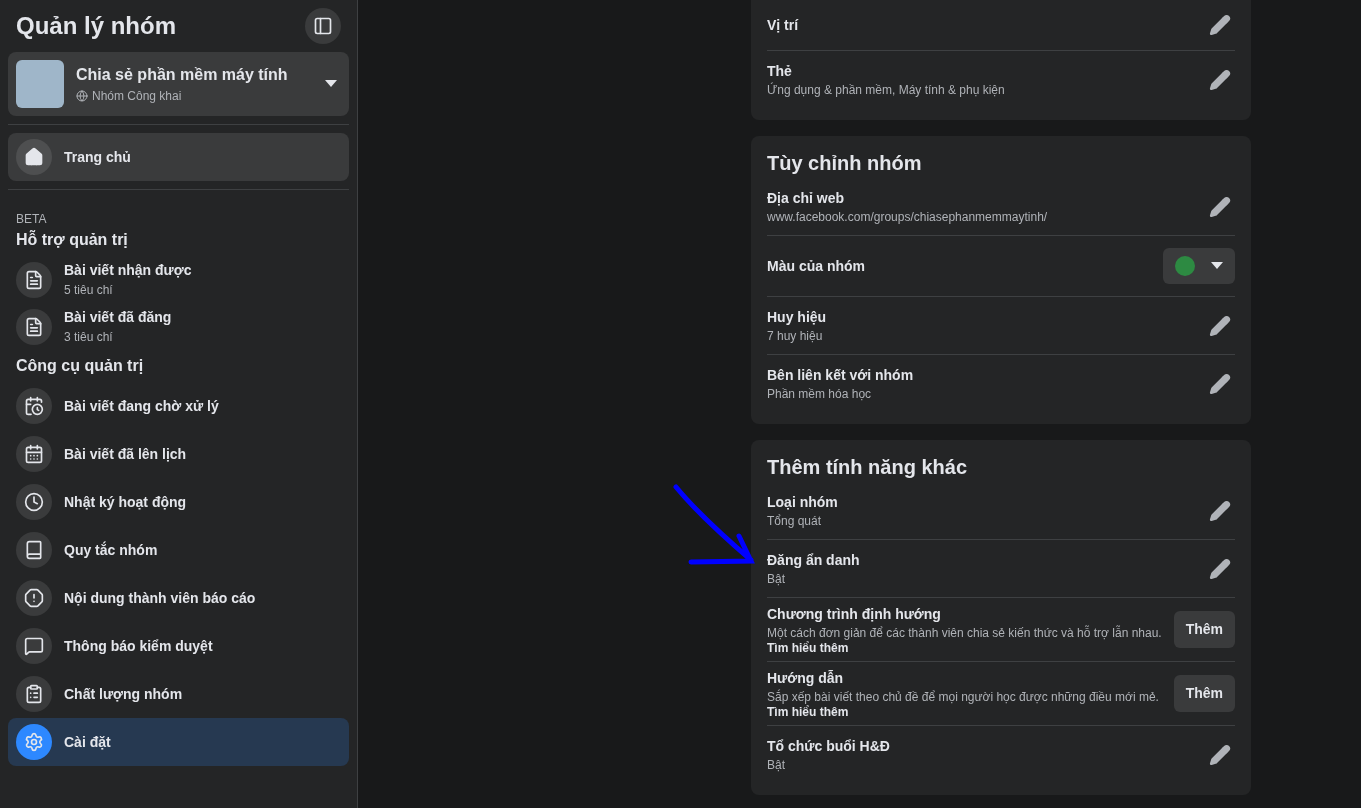 The height and width of the screenshot is (808, 1361). What do you see at coordinates (34, 598) in the screenshot?
I see `alert-icon` at bounding box center [34, 598].